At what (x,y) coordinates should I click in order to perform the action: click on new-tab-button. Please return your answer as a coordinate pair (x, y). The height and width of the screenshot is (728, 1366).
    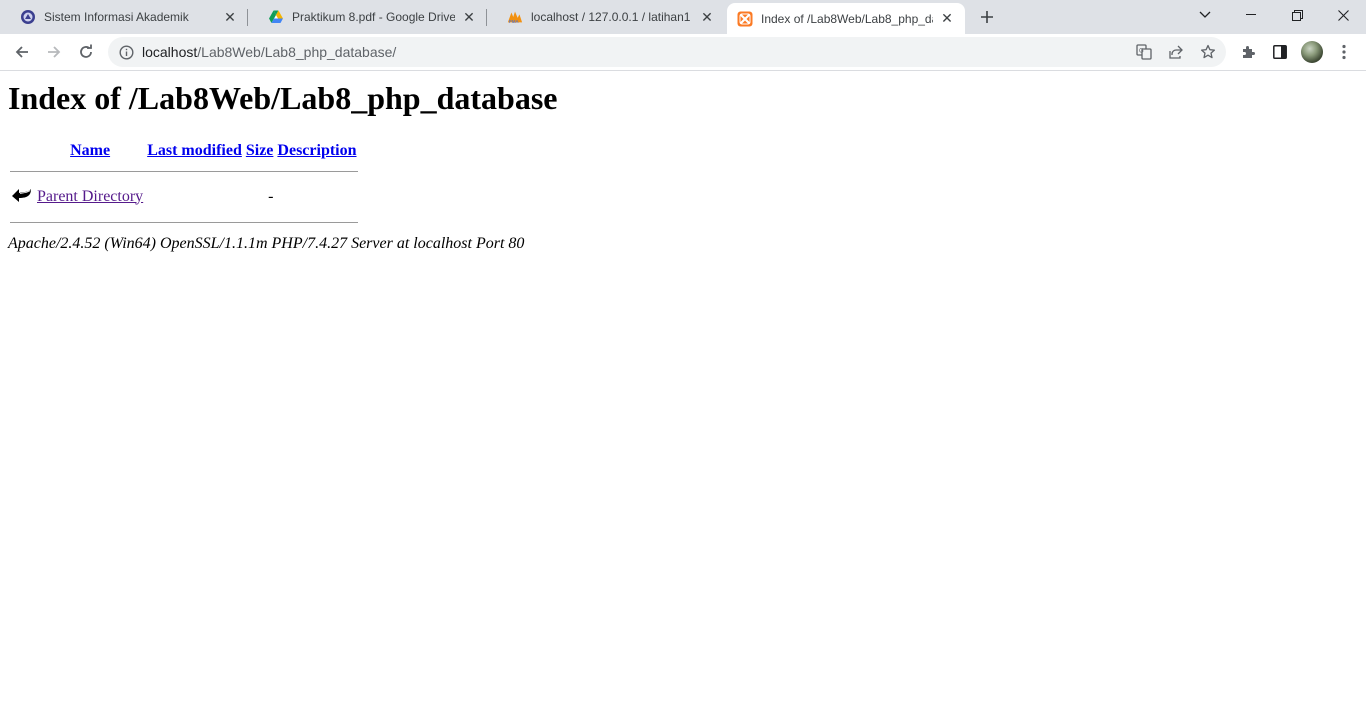
    Looking at the image, I should click on (987, 17).